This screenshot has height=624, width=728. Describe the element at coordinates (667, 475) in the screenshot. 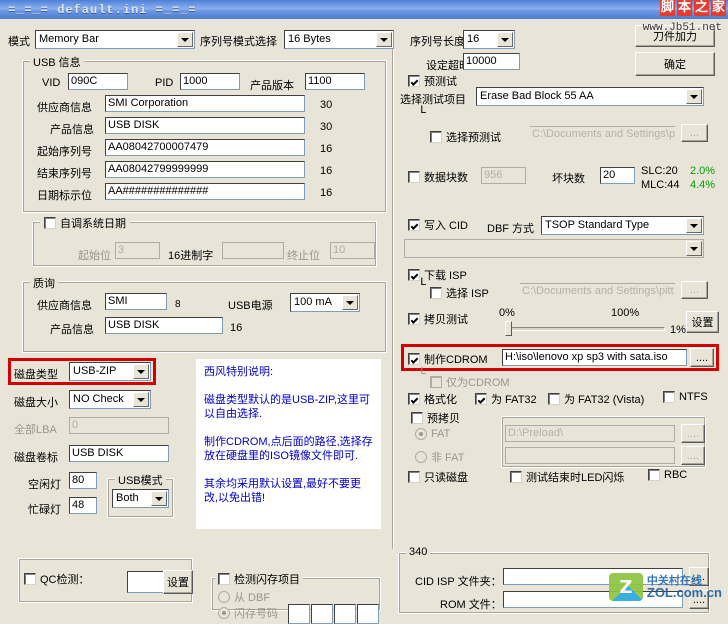

I see `rbc-checkbox: RBC` at that location.